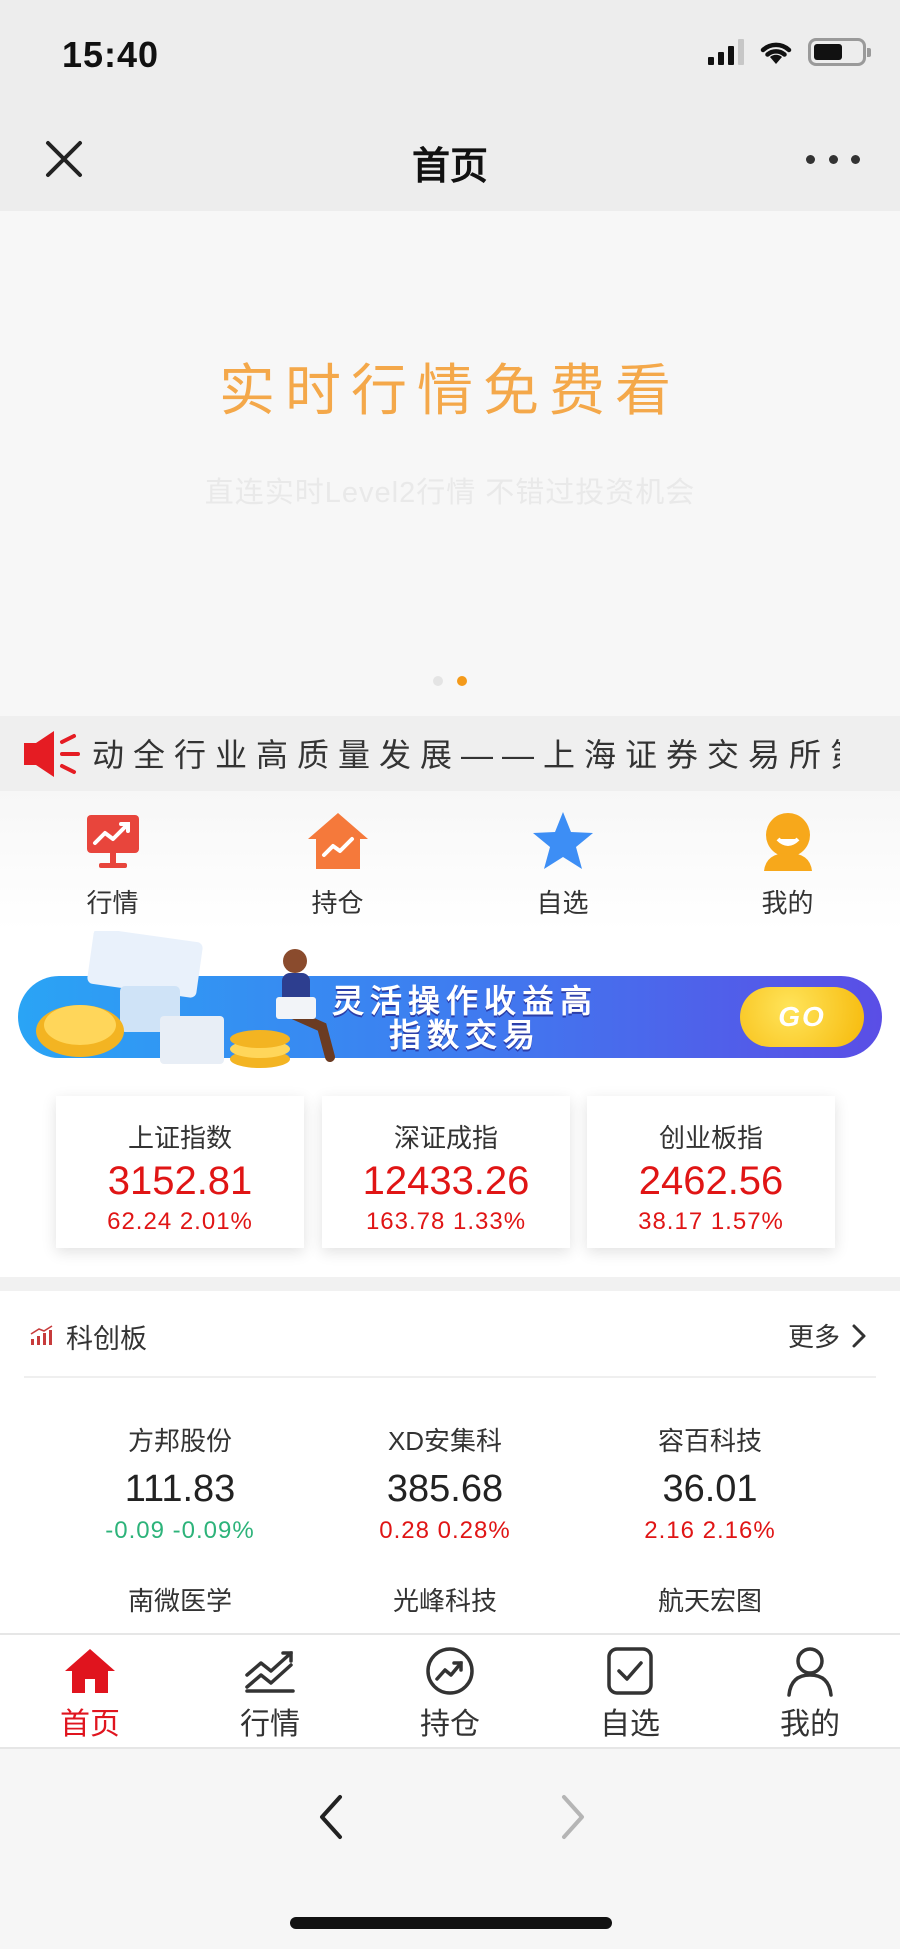 The height and width of the screenshot is (1949, 900). I want to click on browser-toolbar, so click(450, 1849).